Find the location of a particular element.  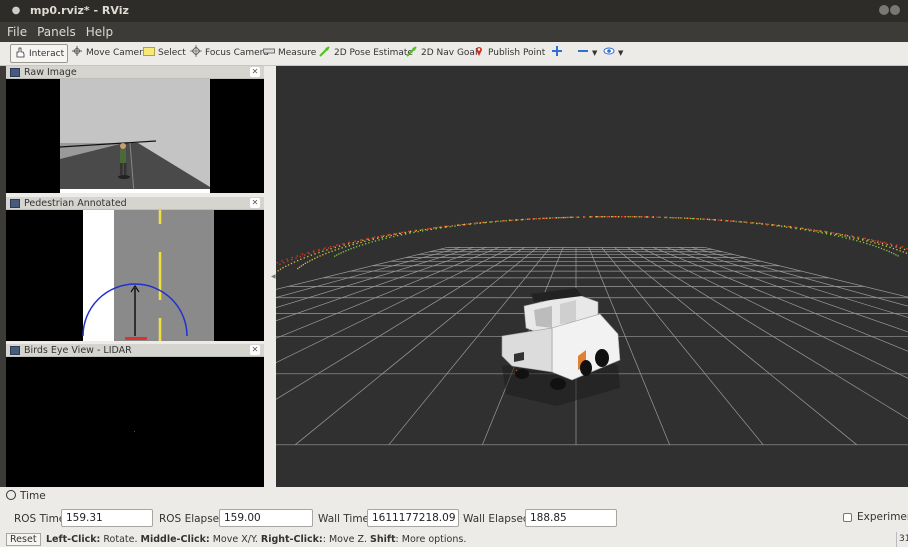

panel-title-bar: Pedestrian Annotated ✕ is located at coordinates (135, 203).